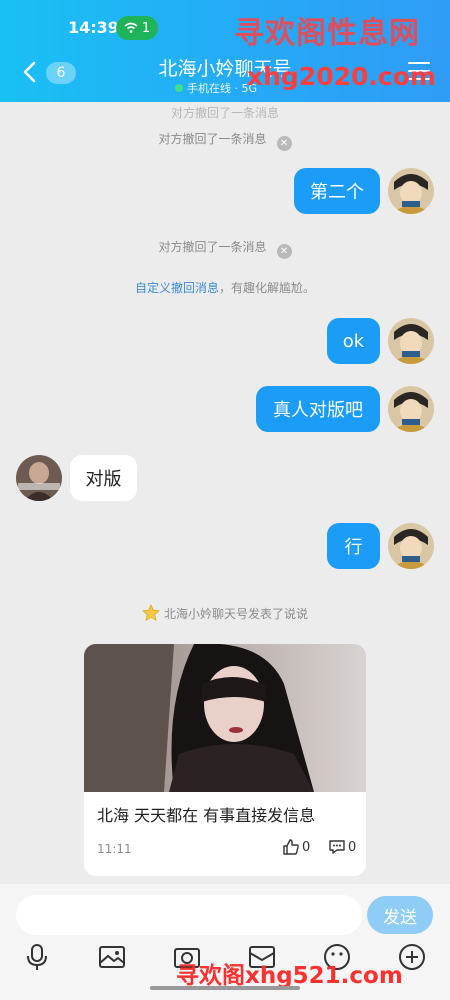 This screenshot has width=450, height=1000. I want to click on message-bubble-incoming: 对版, so click(103, 478).